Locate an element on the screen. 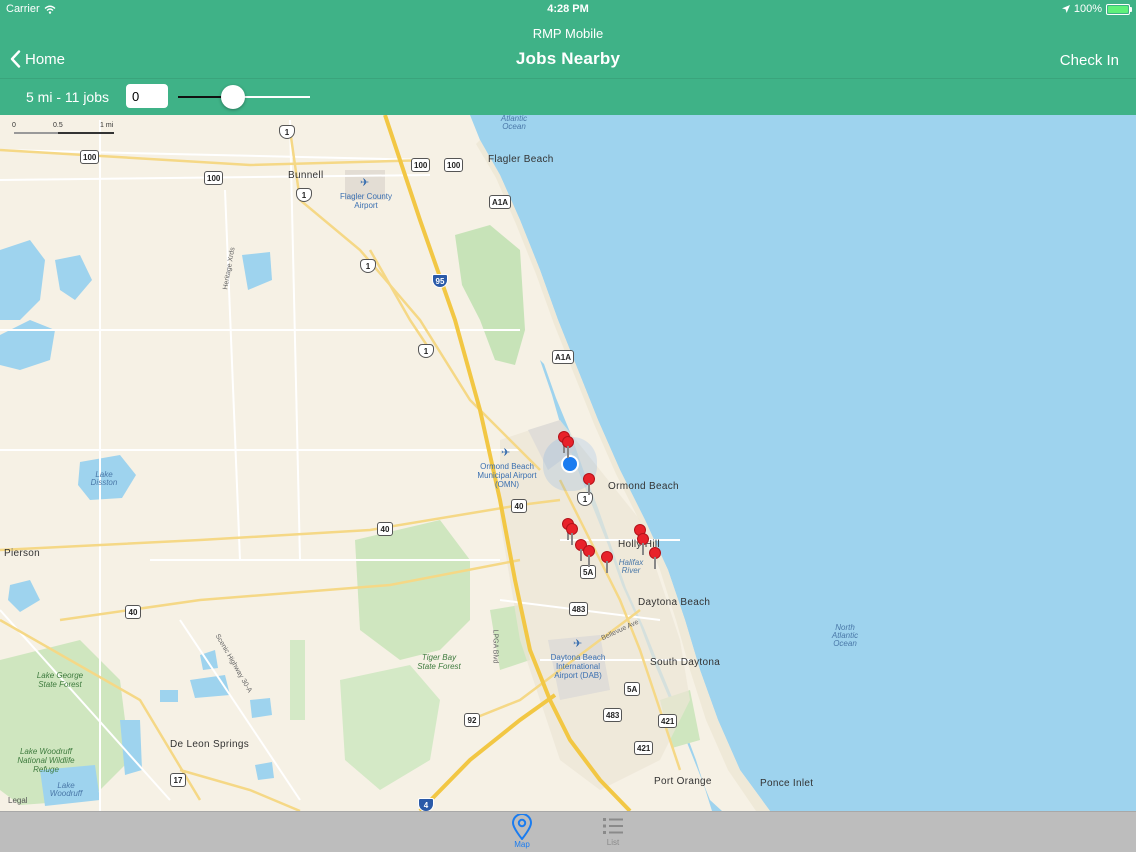 This screenshot has width=1136, height=852. check-in-button: Check In is located at coordinates (1089, 60).